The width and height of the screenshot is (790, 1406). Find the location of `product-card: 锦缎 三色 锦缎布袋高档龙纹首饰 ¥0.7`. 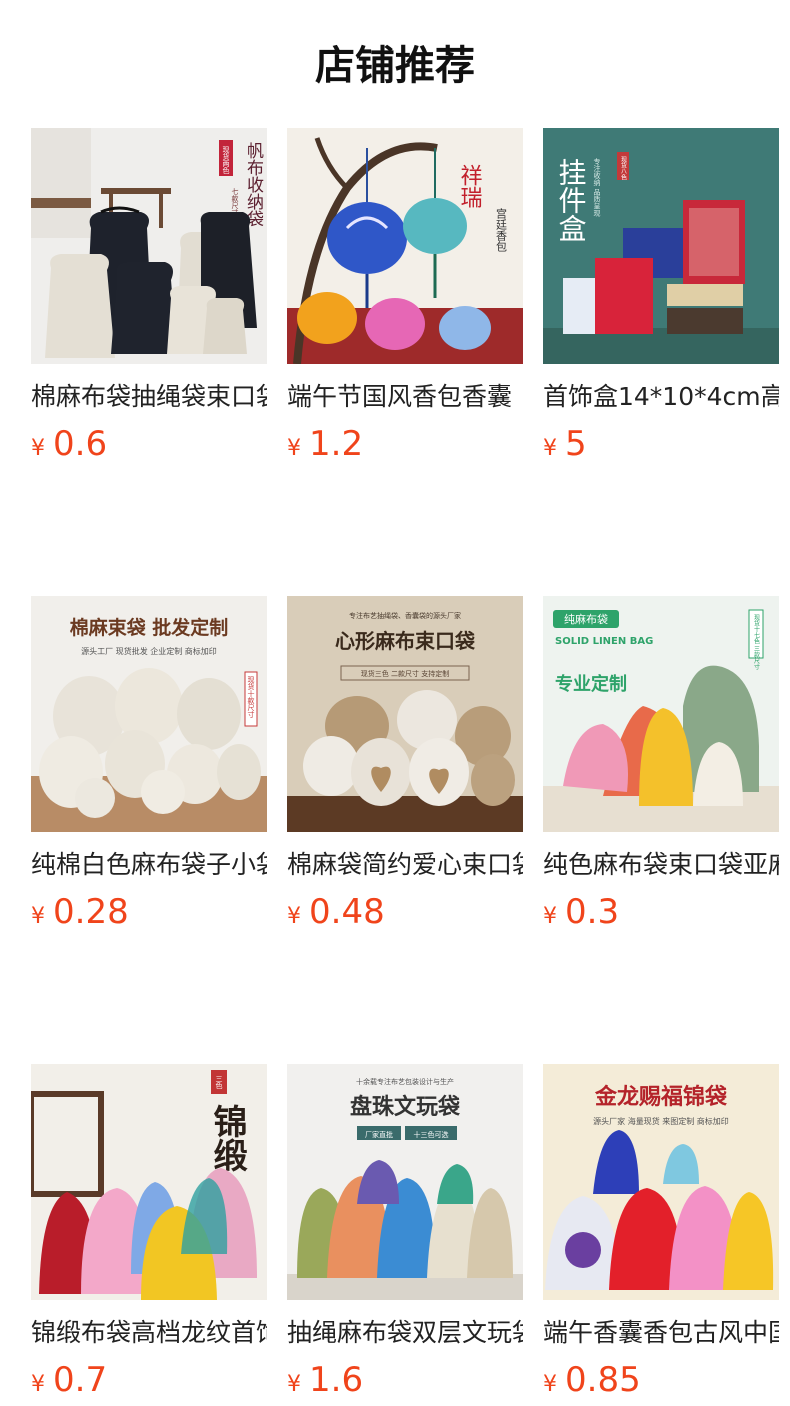

product-card: 锦缎 三色 锦缎布袋高档龙纹首饰 ¥0.7 is located at coordinates (149, 1232).